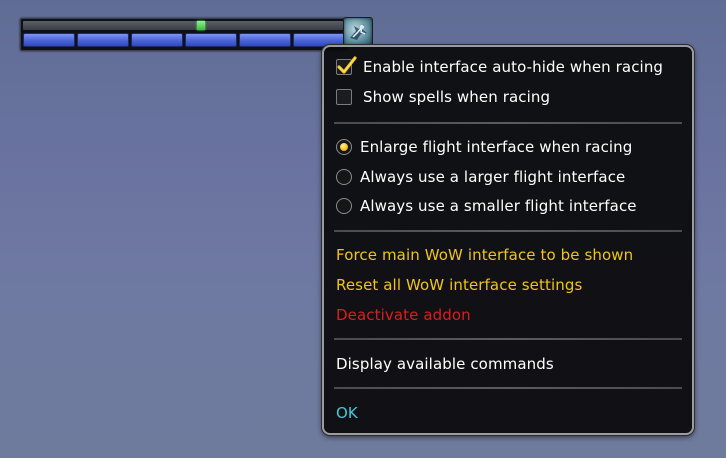 Image resolution: width=726 pixels, height=458 pixels. Describe the element at coordinates (457, 97) in the screenshot. I see `checkbox-show-spells-label: Show spells when racing` at that location.